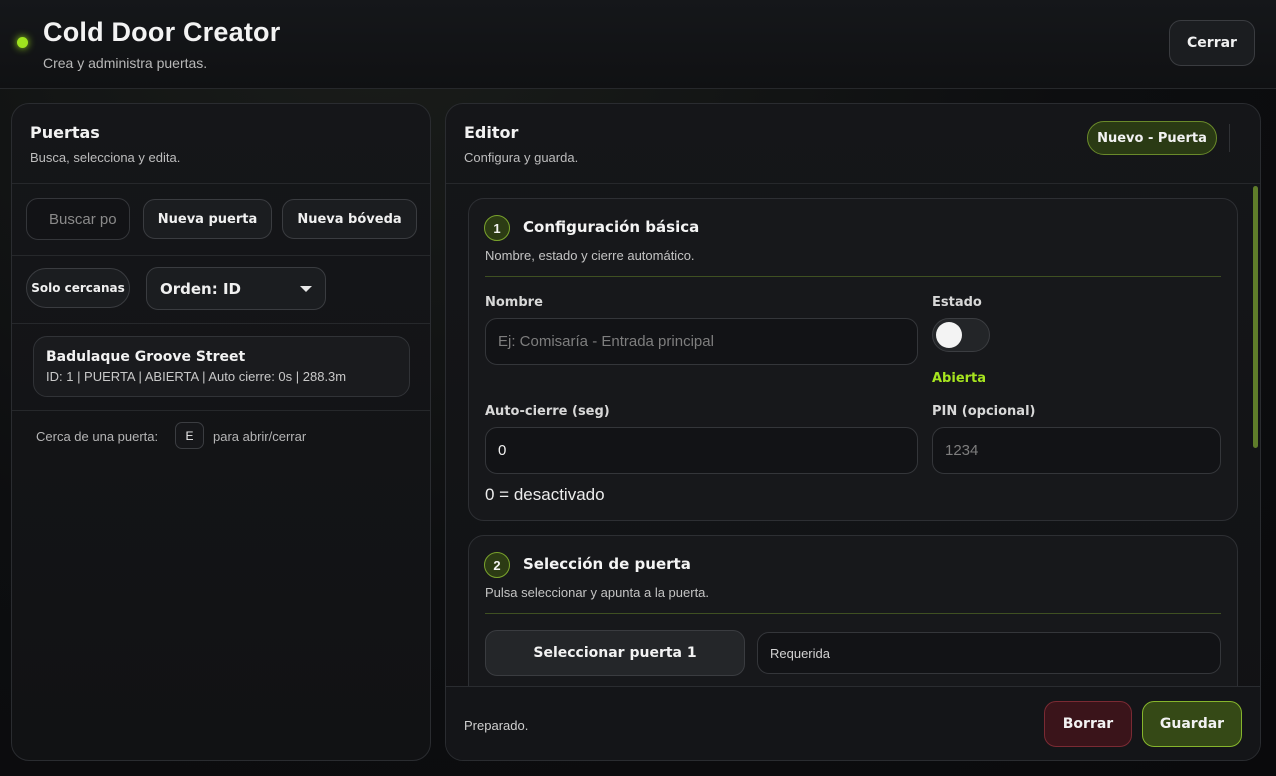  I want to click on name-field, so click(701, 341).